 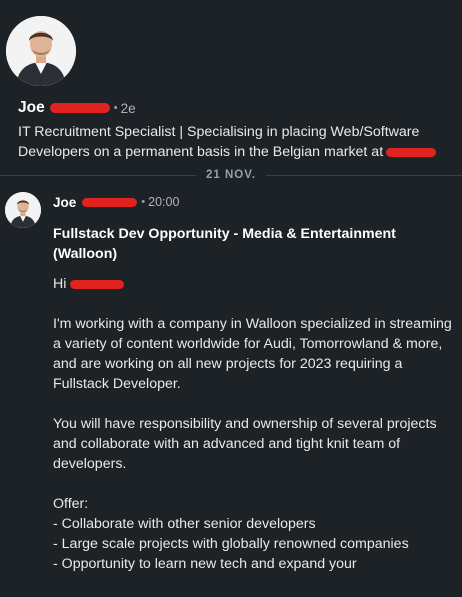 I want to click on sender-photo, so click(x=23, y=210).